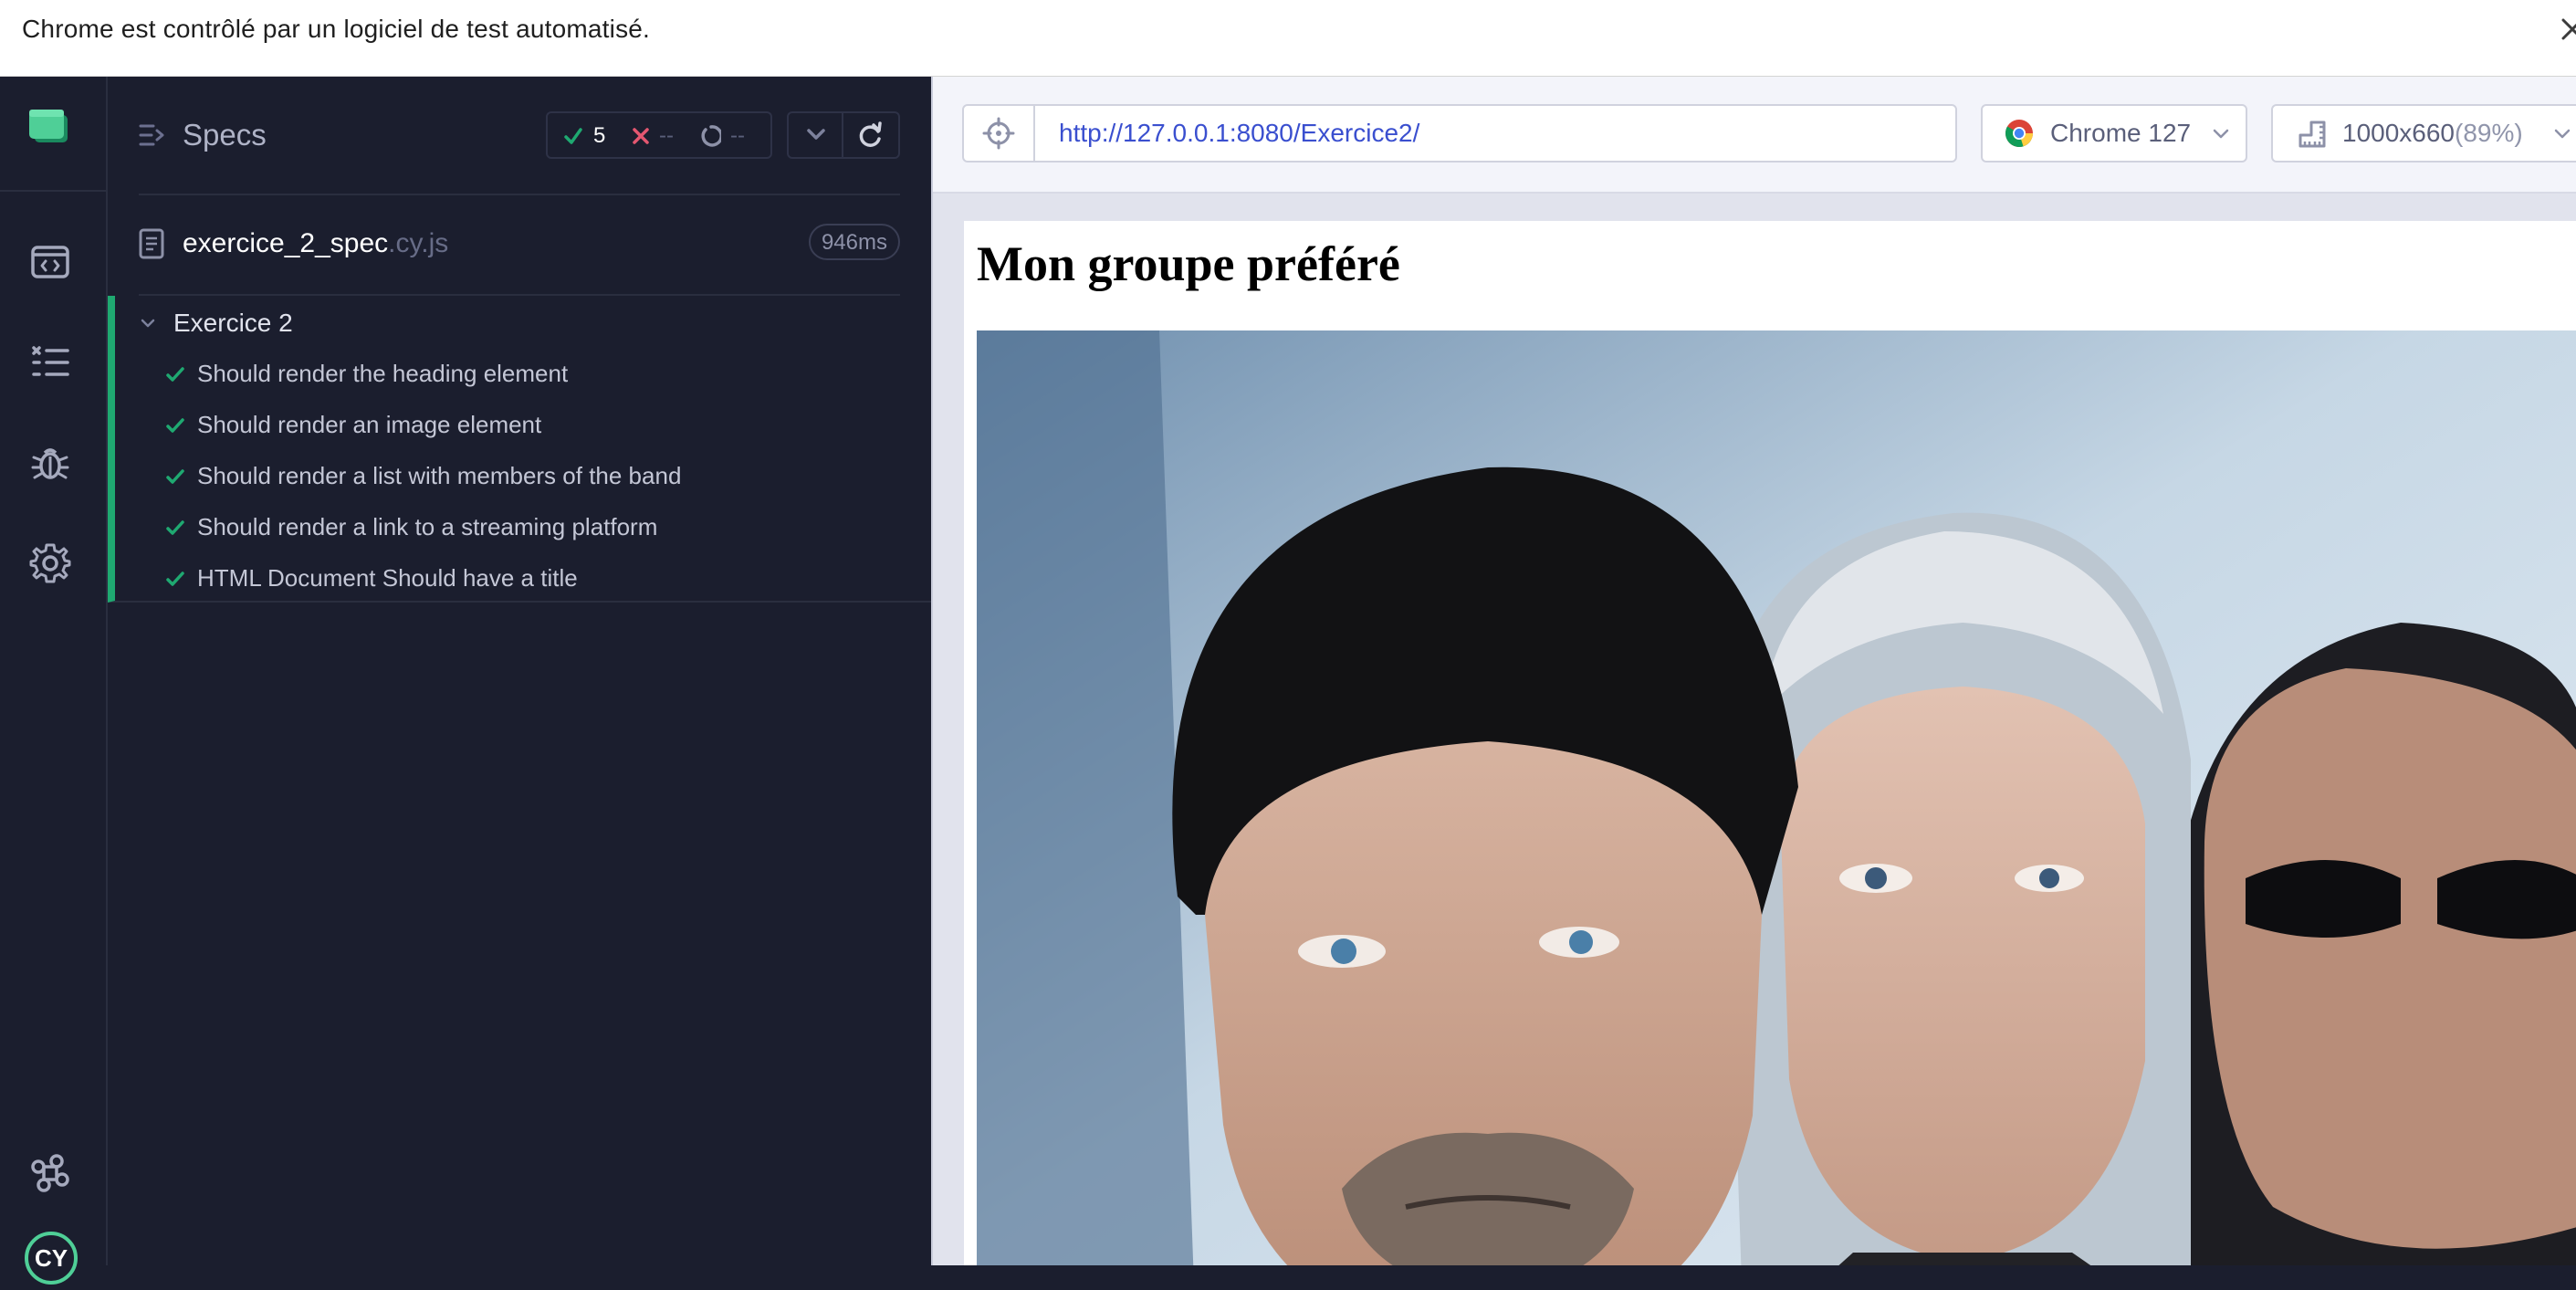  I want to click on viewport-selector: 1000x660(89%), so click(2423, 133).